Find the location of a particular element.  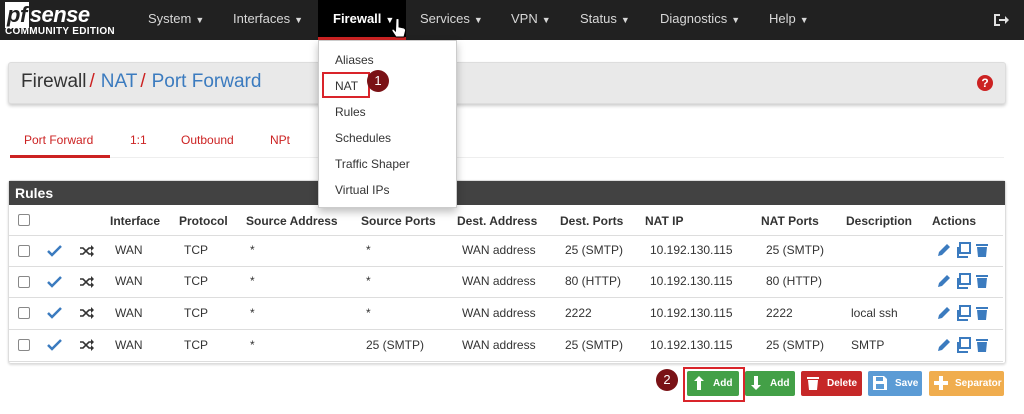

logo-pf: pf is located at coordinates (17, 15).